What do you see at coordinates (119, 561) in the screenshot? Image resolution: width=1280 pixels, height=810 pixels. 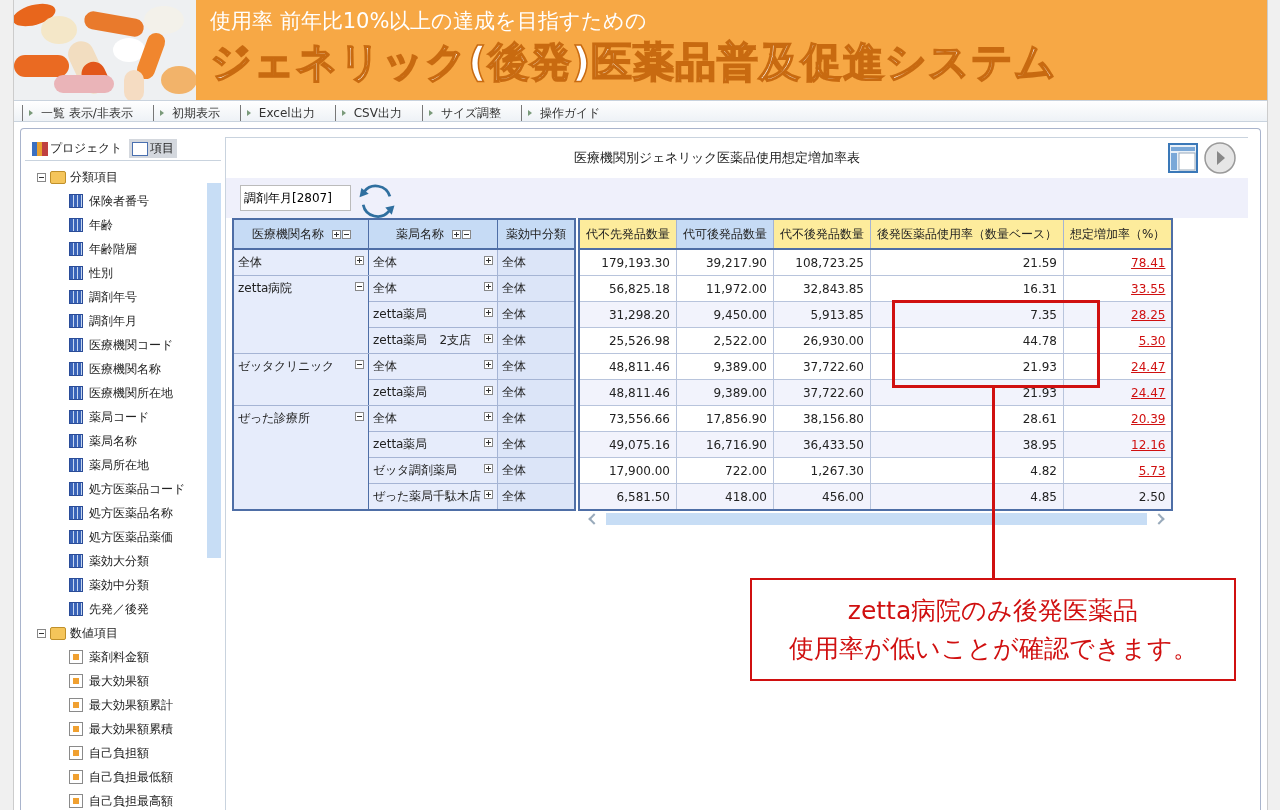 I see `tree-item: 薬効大分類` at bounding box center [119, 561].